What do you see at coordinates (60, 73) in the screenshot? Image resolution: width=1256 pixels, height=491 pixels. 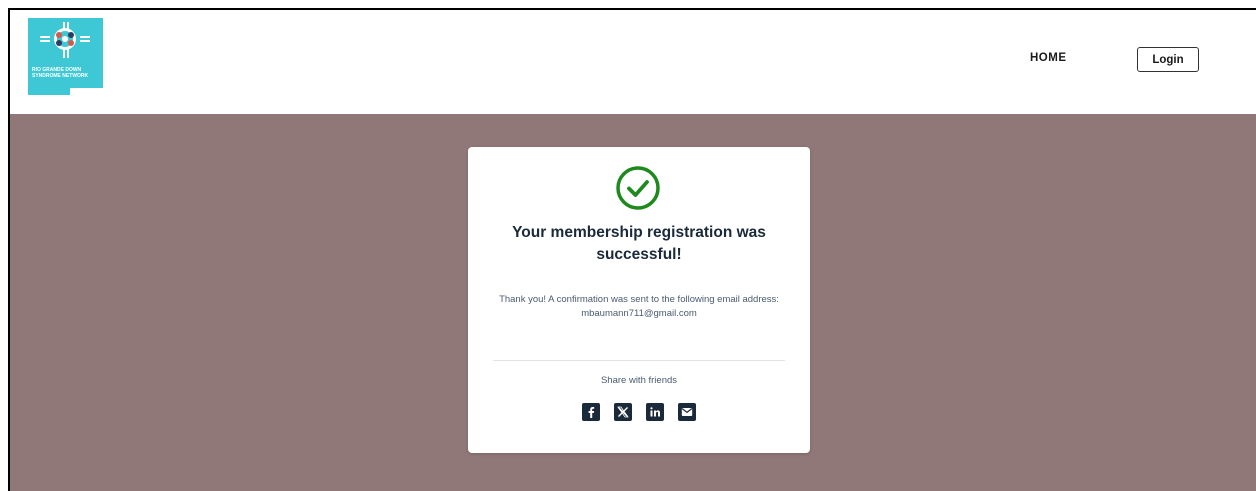 I see `logo-text: RIO GRANDE DOWN SYNDROME NETWORK` at bounding box center [60, 73].